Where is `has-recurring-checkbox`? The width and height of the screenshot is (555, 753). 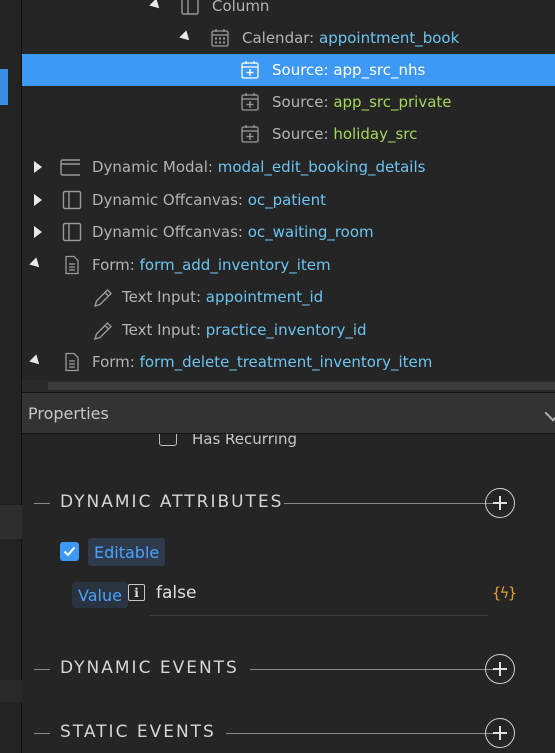
has-recurring-checkbox is located at coordinates (168, 440).